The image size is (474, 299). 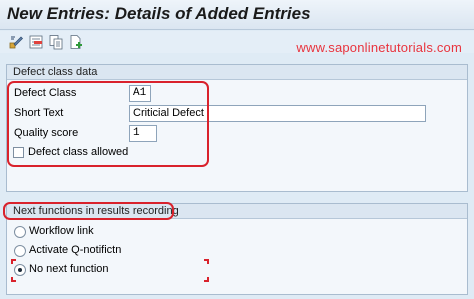 I want to click on defect-class-label: Defect Class, so click(x=45, y=93).